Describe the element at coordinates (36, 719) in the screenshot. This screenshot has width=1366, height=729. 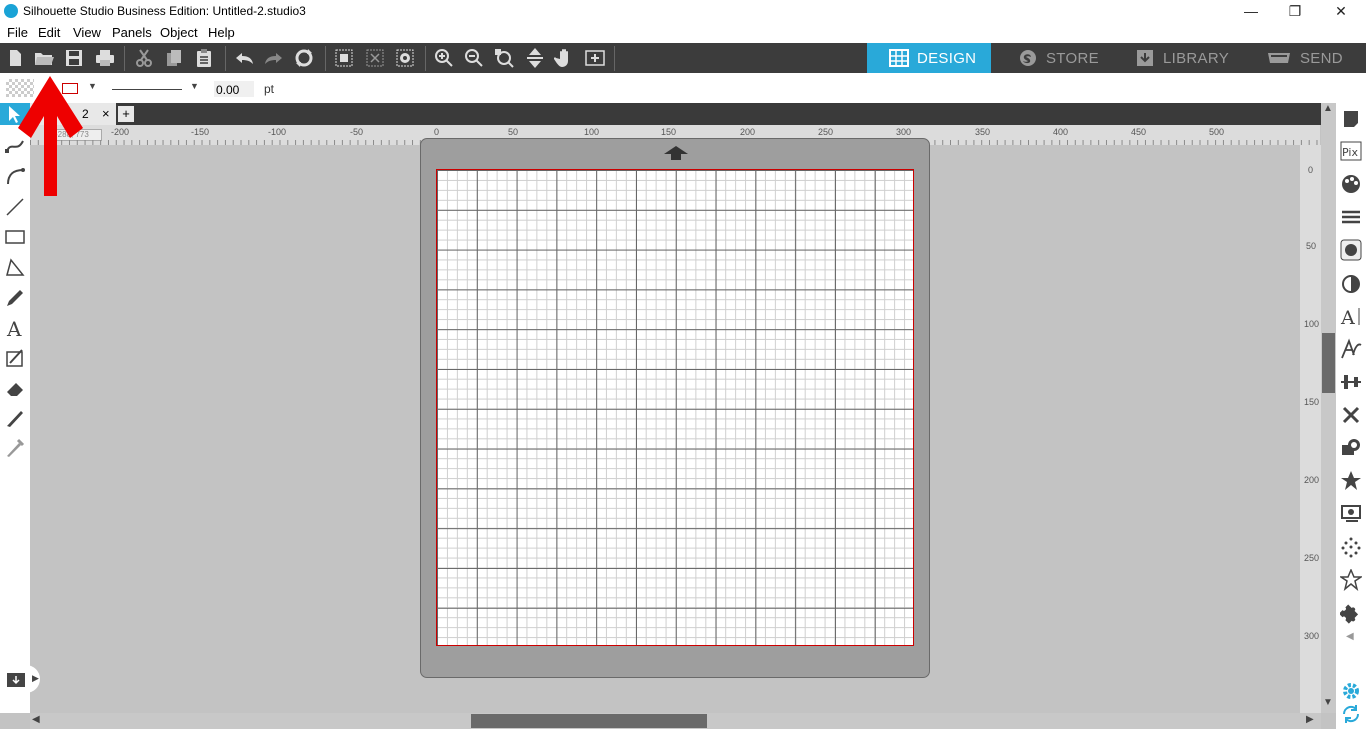
I see `scroll-left-icon: ◀` at that location.